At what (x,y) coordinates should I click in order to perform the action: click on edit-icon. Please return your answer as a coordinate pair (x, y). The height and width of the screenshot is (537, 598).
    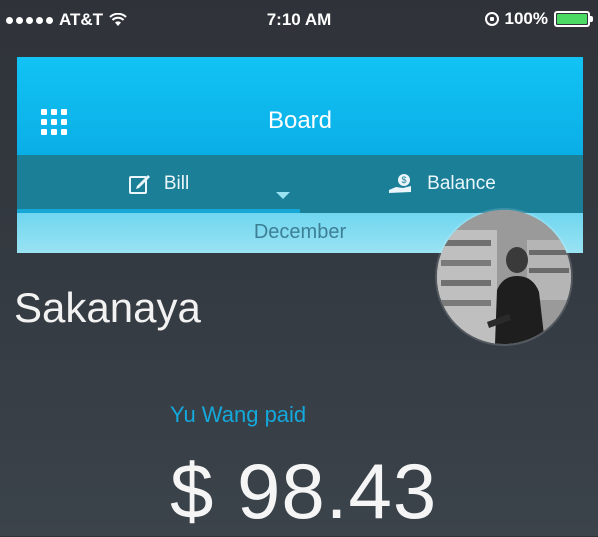
    Looking at the image, I should click on (139, 184).